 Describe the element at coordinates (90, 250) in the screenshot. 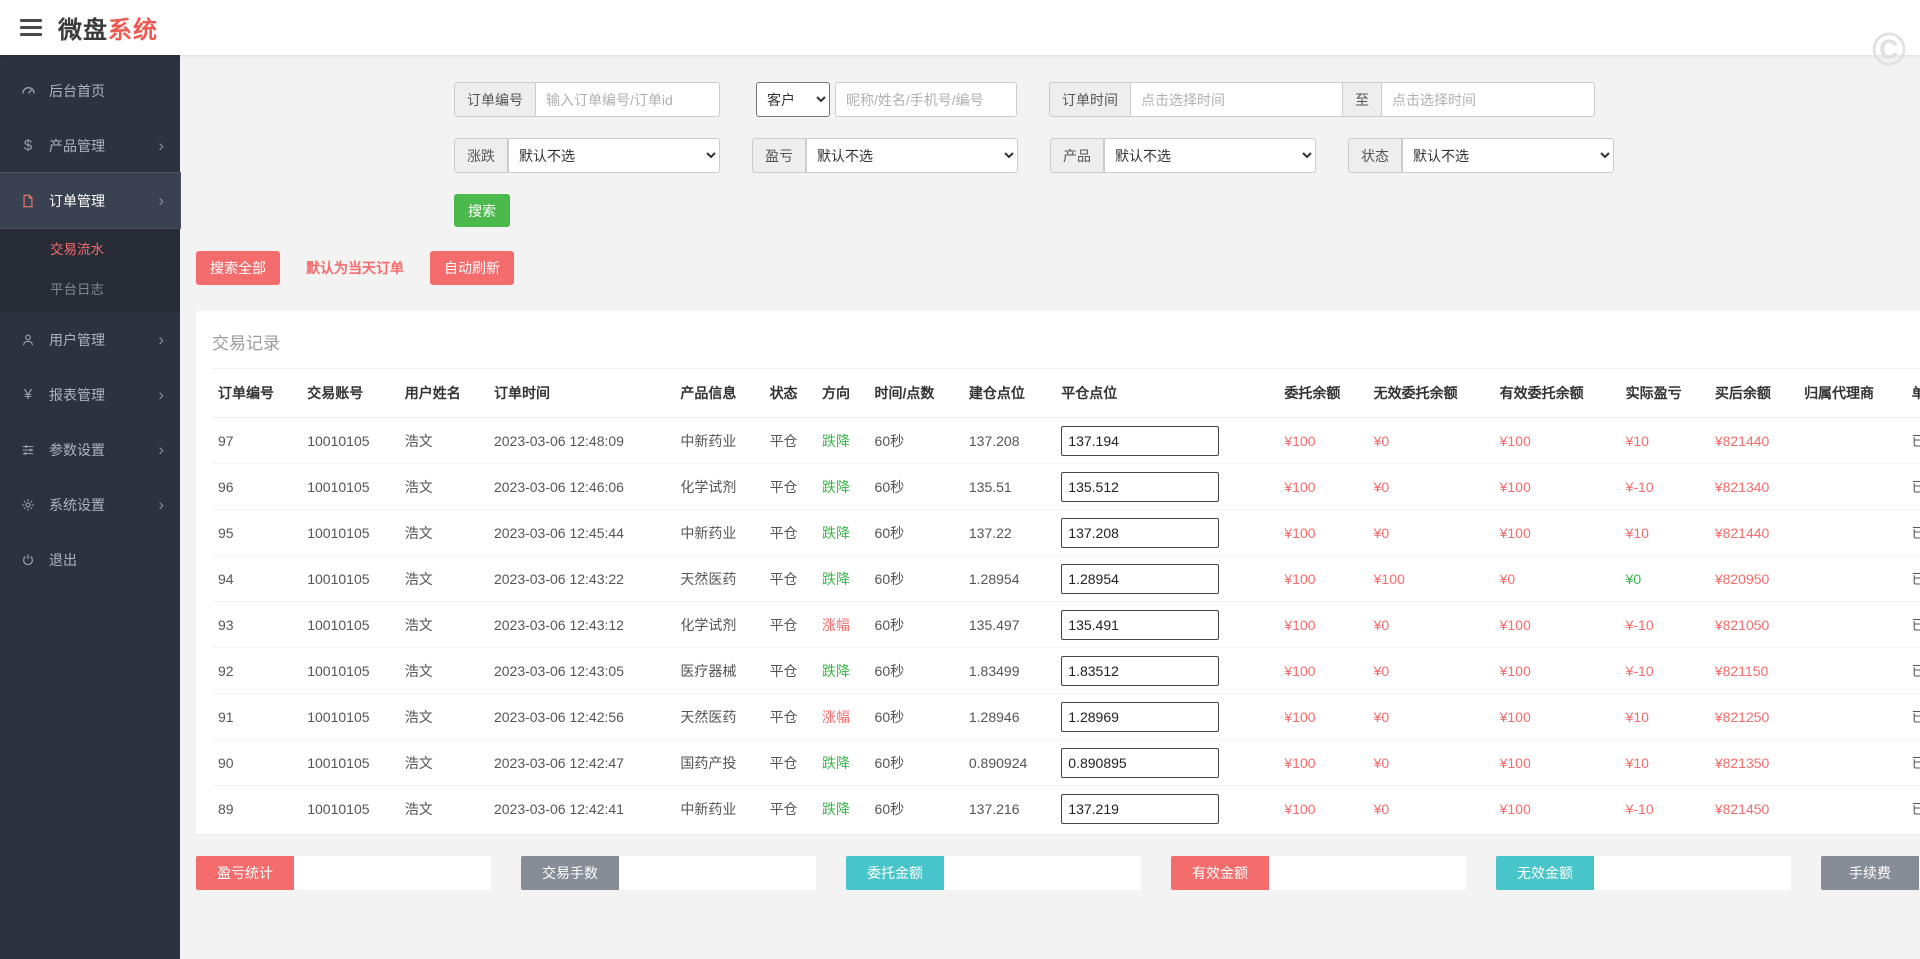

I see `sidebar-subitem-trade-flow: 交易流水` at that location.